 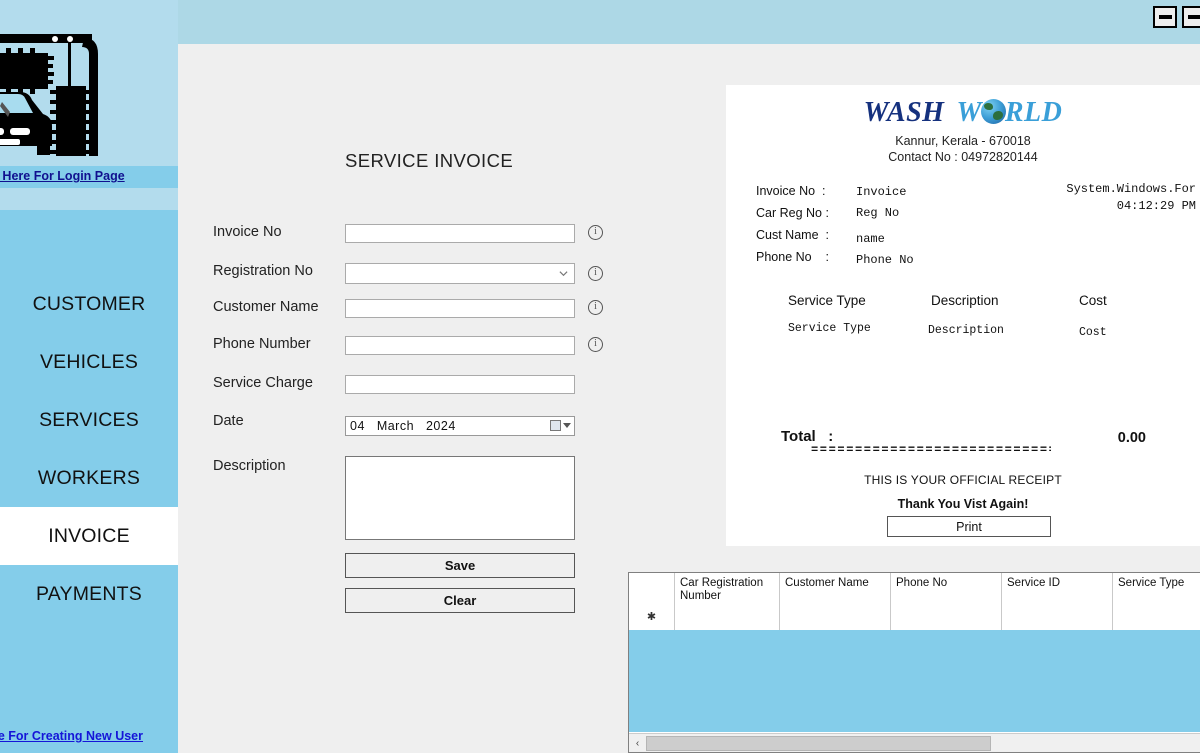 I want to click on chevron-down-icon, so click(x=563, y=274).